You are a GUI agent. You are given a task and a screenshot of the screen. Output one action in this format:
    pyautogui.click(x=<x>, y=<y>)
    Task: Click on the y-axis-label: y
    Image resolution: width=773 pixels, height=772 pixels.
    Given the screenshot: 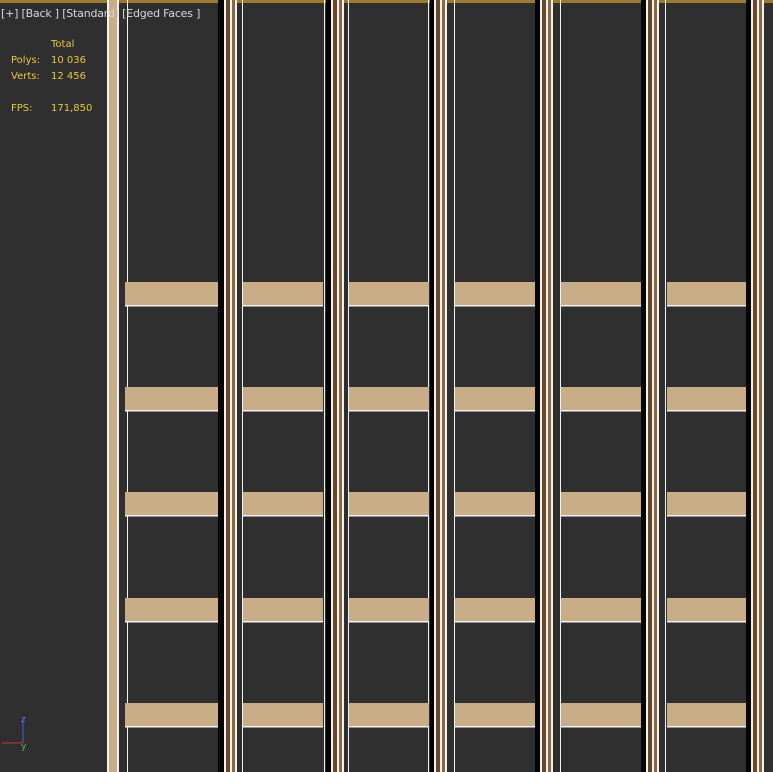 What is the action you would take?
    pyautogui.click(x=24, y=747)
    